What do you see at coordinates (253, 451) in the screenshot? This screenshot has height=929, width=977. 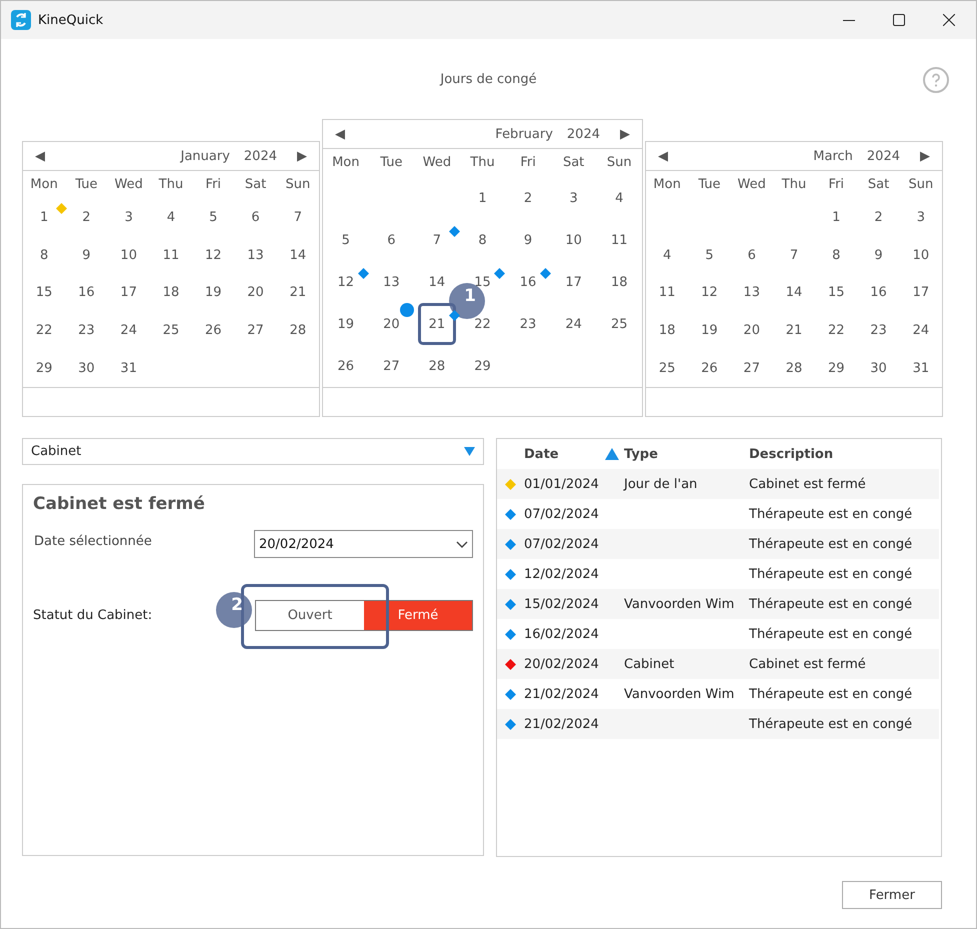 I see `filter-dropdown: Cabinet` at bounding box center [253, 451].